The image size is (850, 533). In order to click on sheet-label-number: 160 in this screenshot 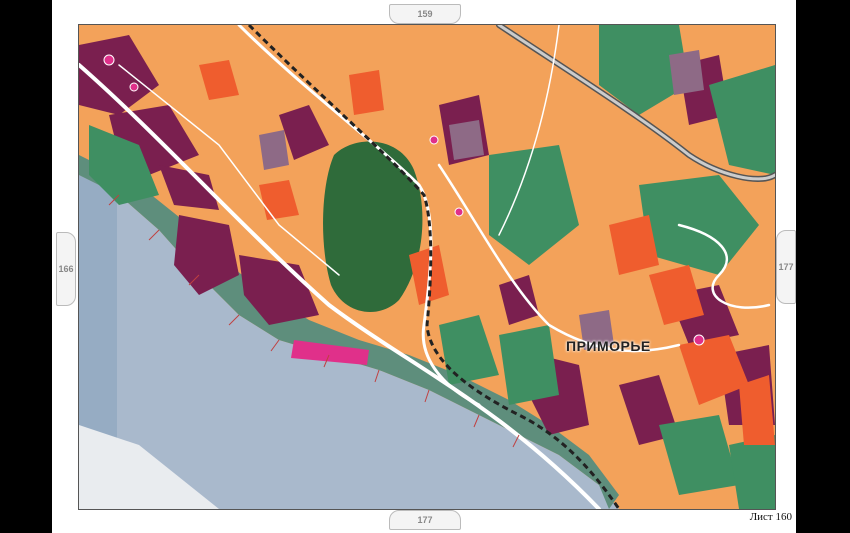, I will do `click(784, 517)`.